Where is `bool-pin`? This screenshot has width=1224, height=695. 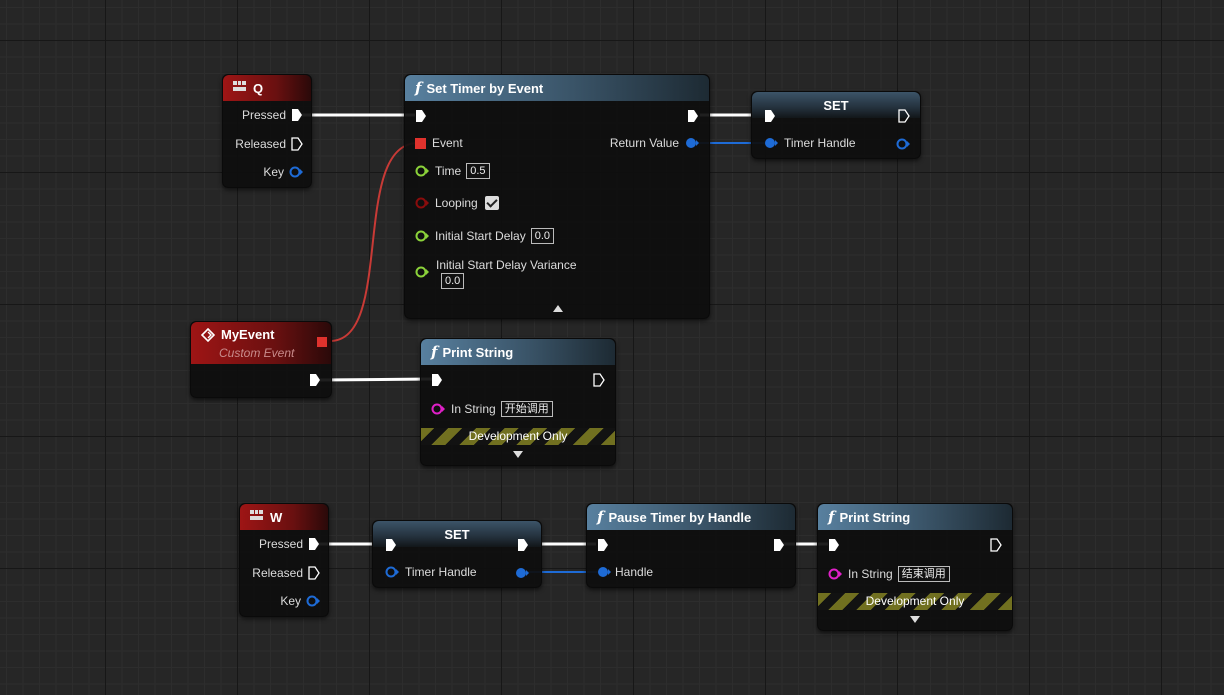
bool-pin is located at coordinates (422, 203).